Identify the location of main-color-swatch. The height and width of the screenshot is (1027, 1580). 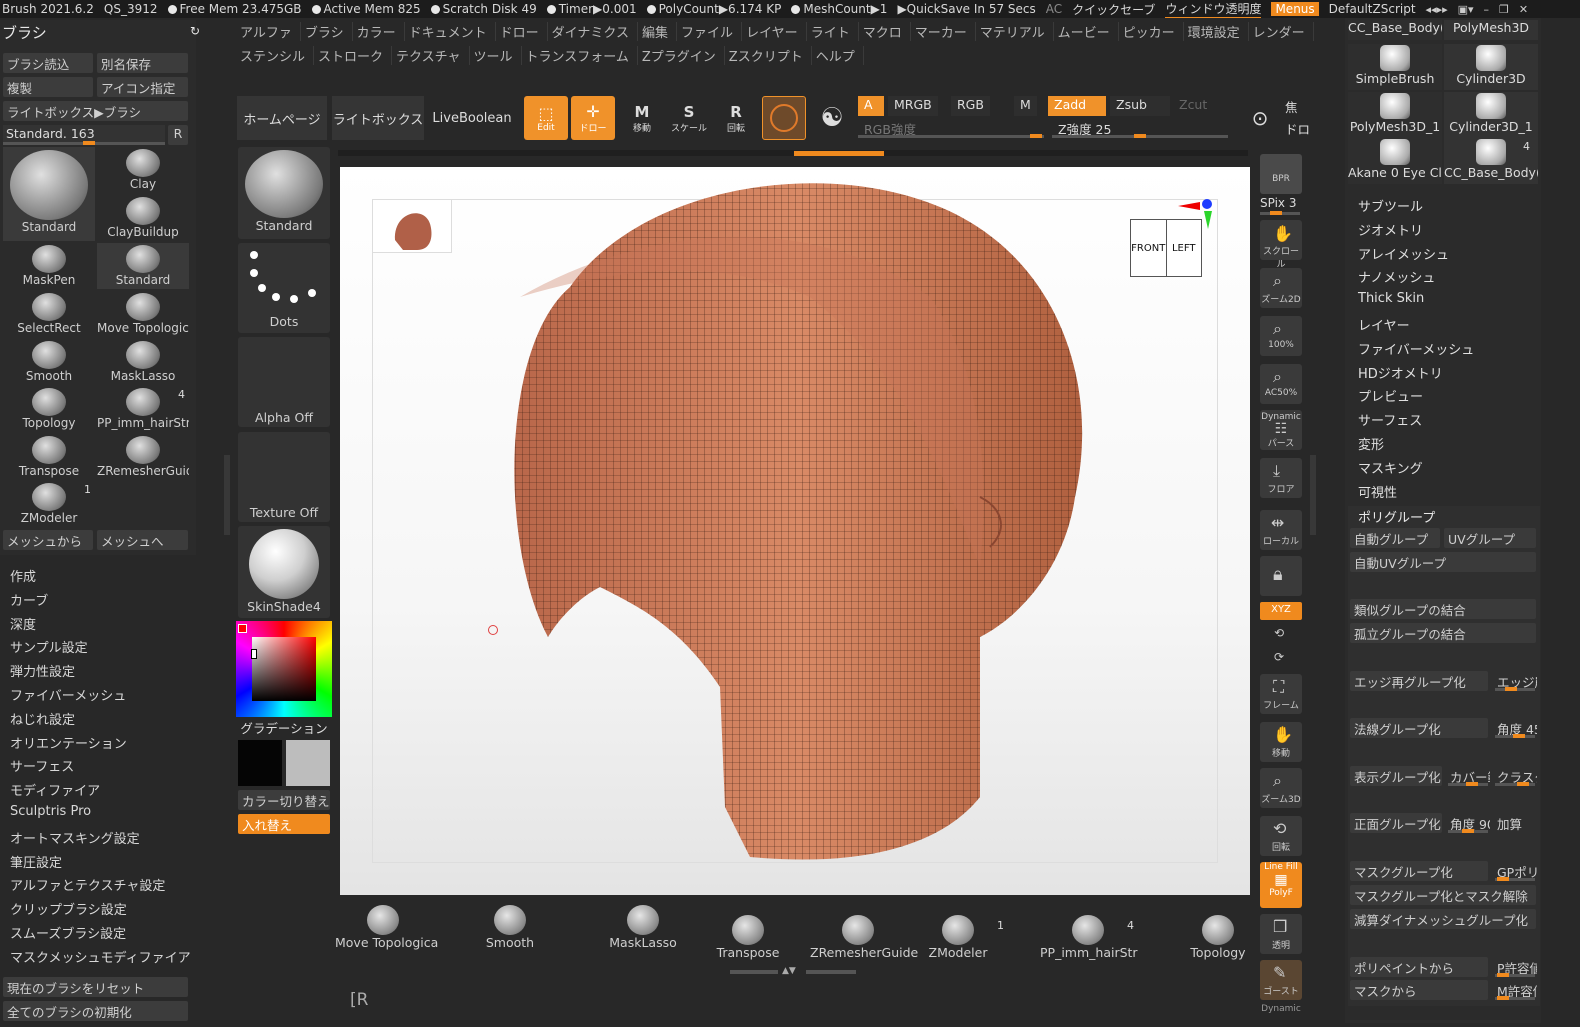
(260, 763).